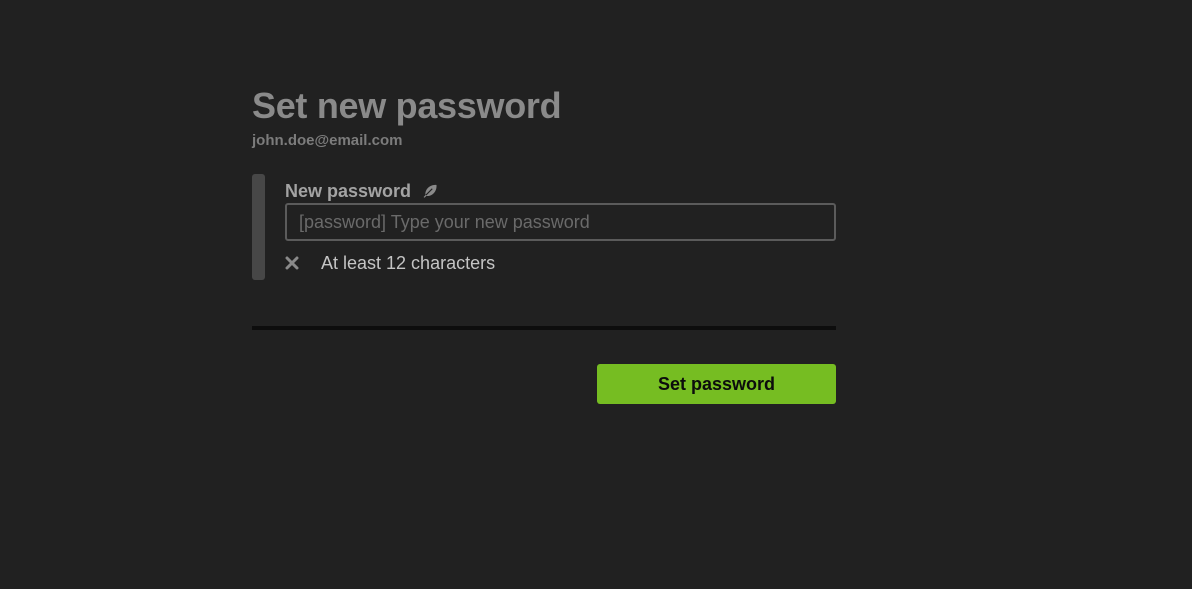 The height and width of the screenshot is (589, 1192). I want to click on new-password-input, so click(560, 222).